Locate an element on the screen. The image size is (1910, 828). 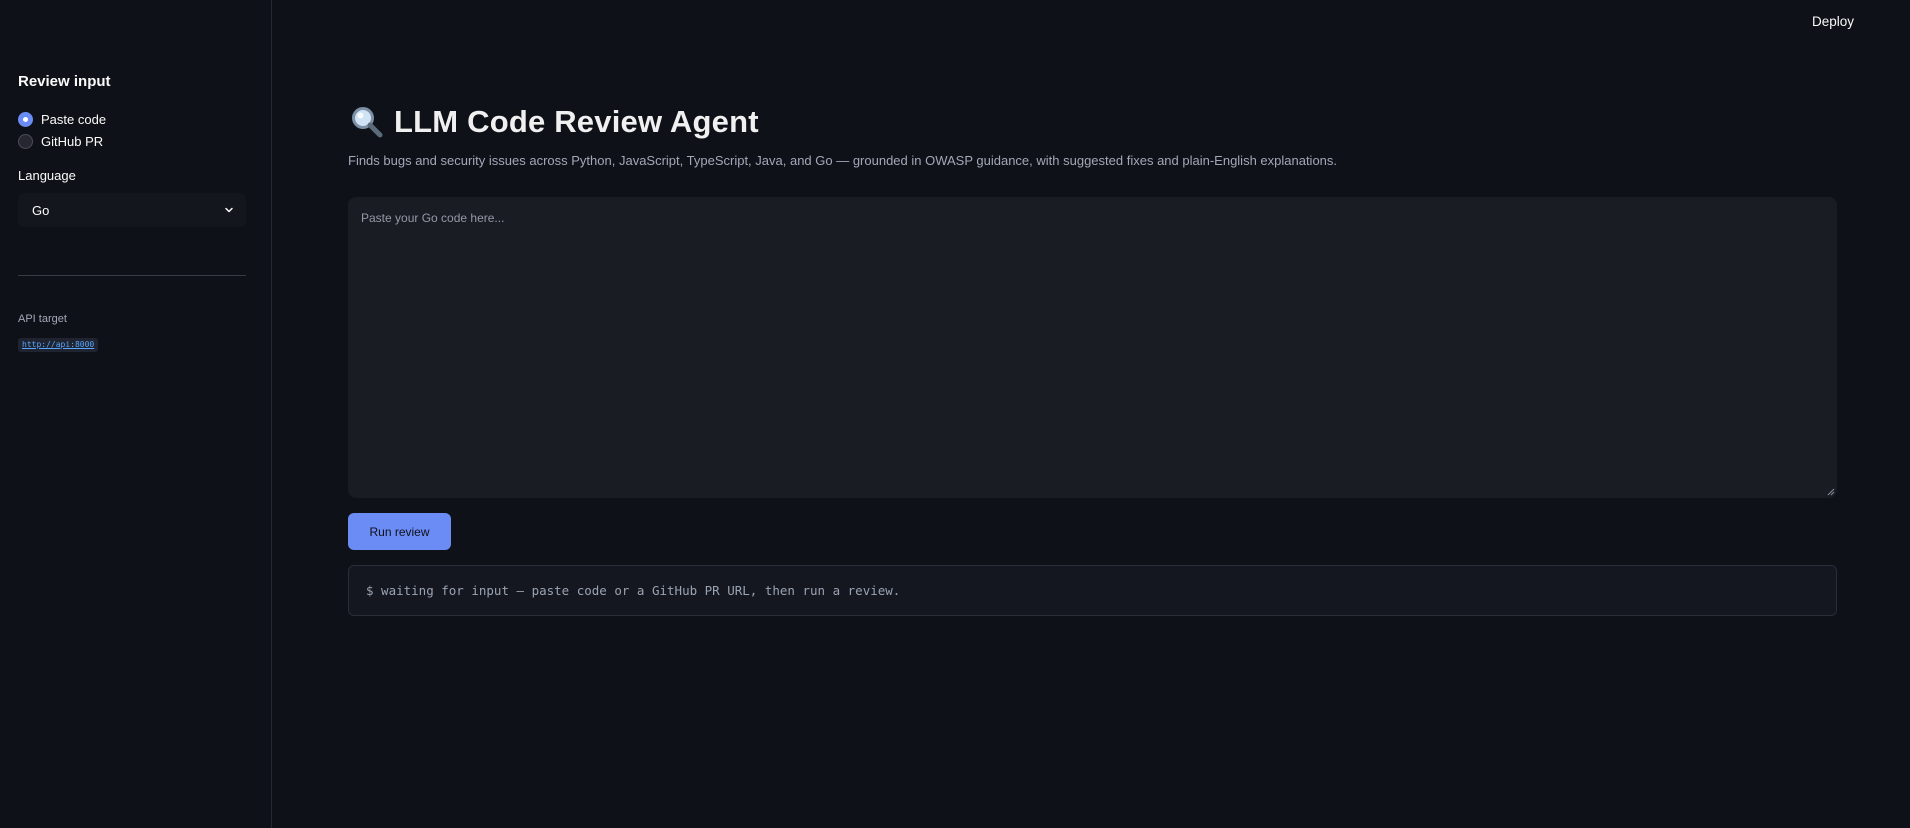
radio-label: Paste code is located at coordinates (74, 119).